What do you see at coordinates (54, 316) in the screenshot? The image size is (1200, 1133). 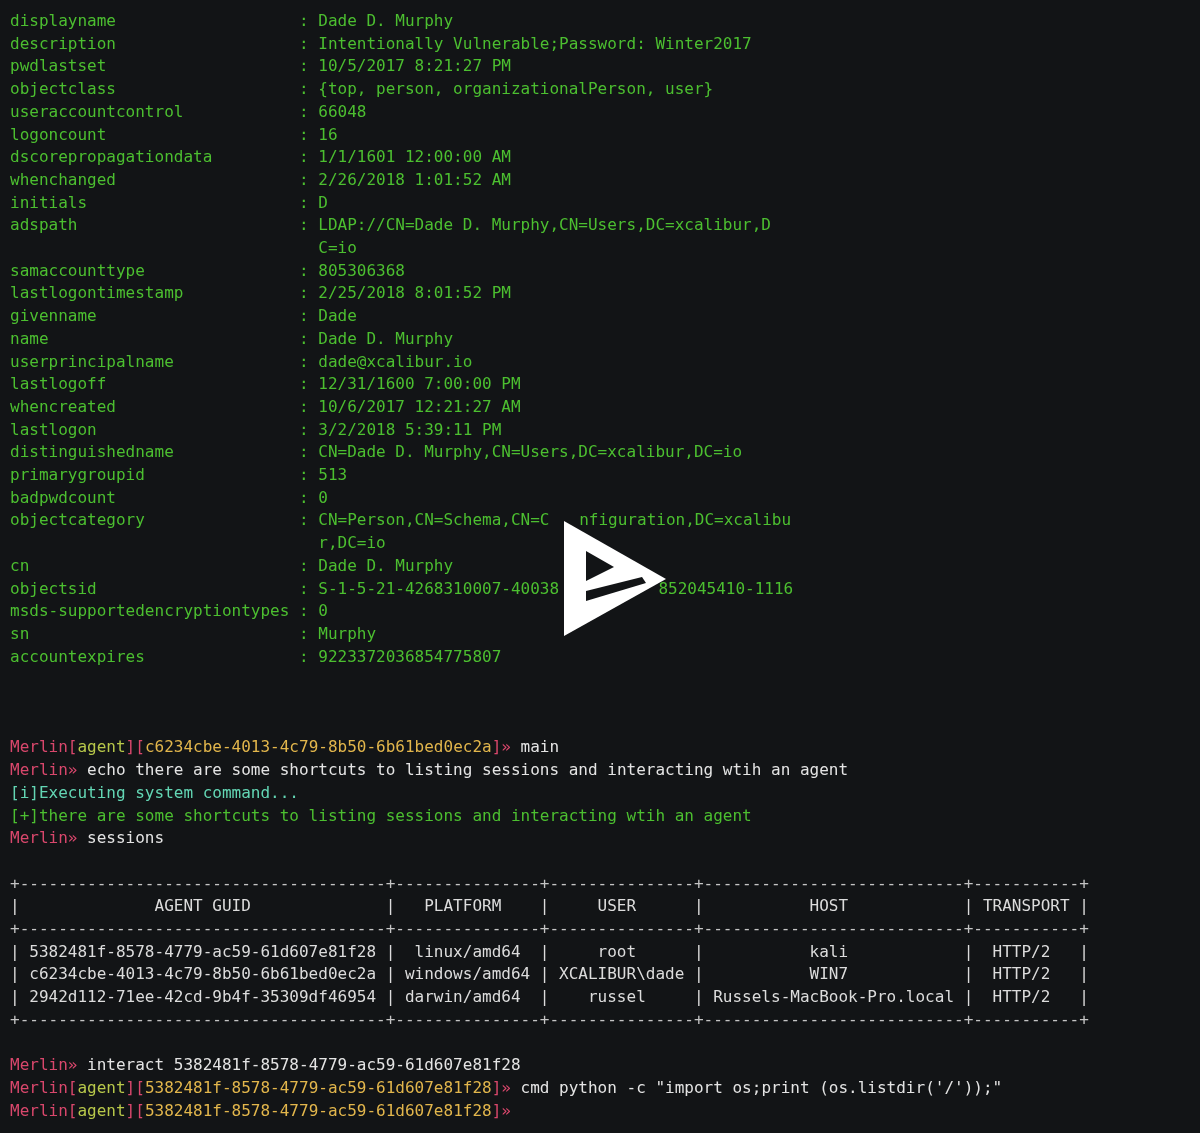 I see `attribute-name: givenname` at bounding box center [54, 316].